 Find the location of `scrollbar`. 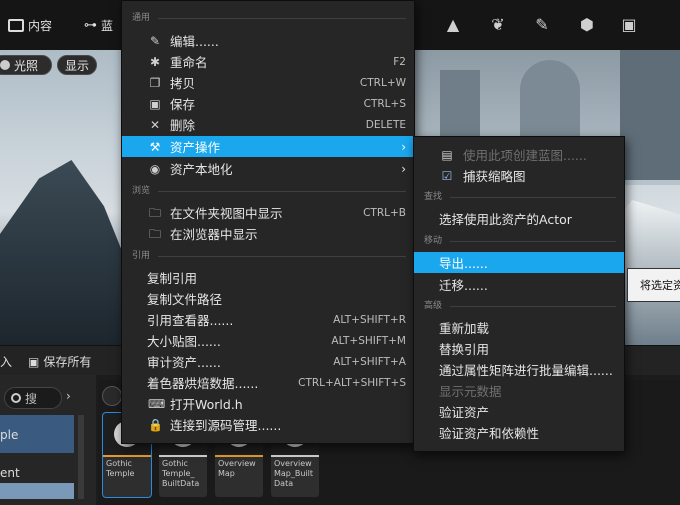

scrollbar is located at coordinates (81, 457).